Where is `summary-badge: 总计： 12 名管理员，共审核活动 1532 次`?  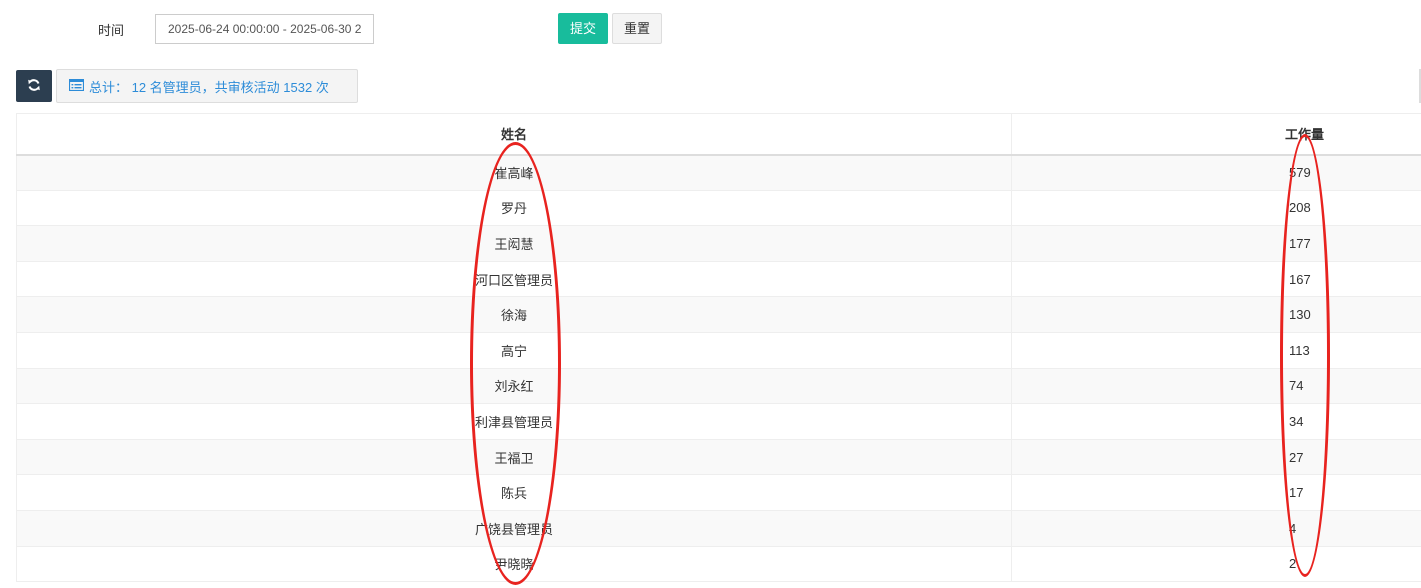
summary-badge: 总计： 12 名管理员，共审核活动 1532 次 is located at coordinates (207, 86).